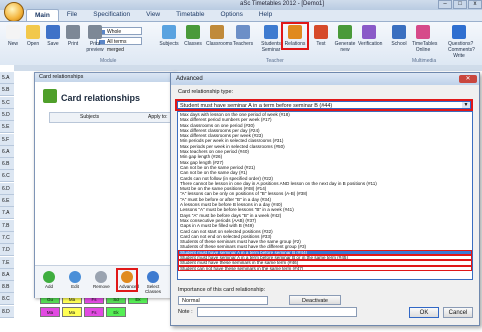 The height and width of the screenshot is (332, 482). Describe the element at coordinates (7, 299) in the screenshot. I see `class-row-label: 8.C` at that location.